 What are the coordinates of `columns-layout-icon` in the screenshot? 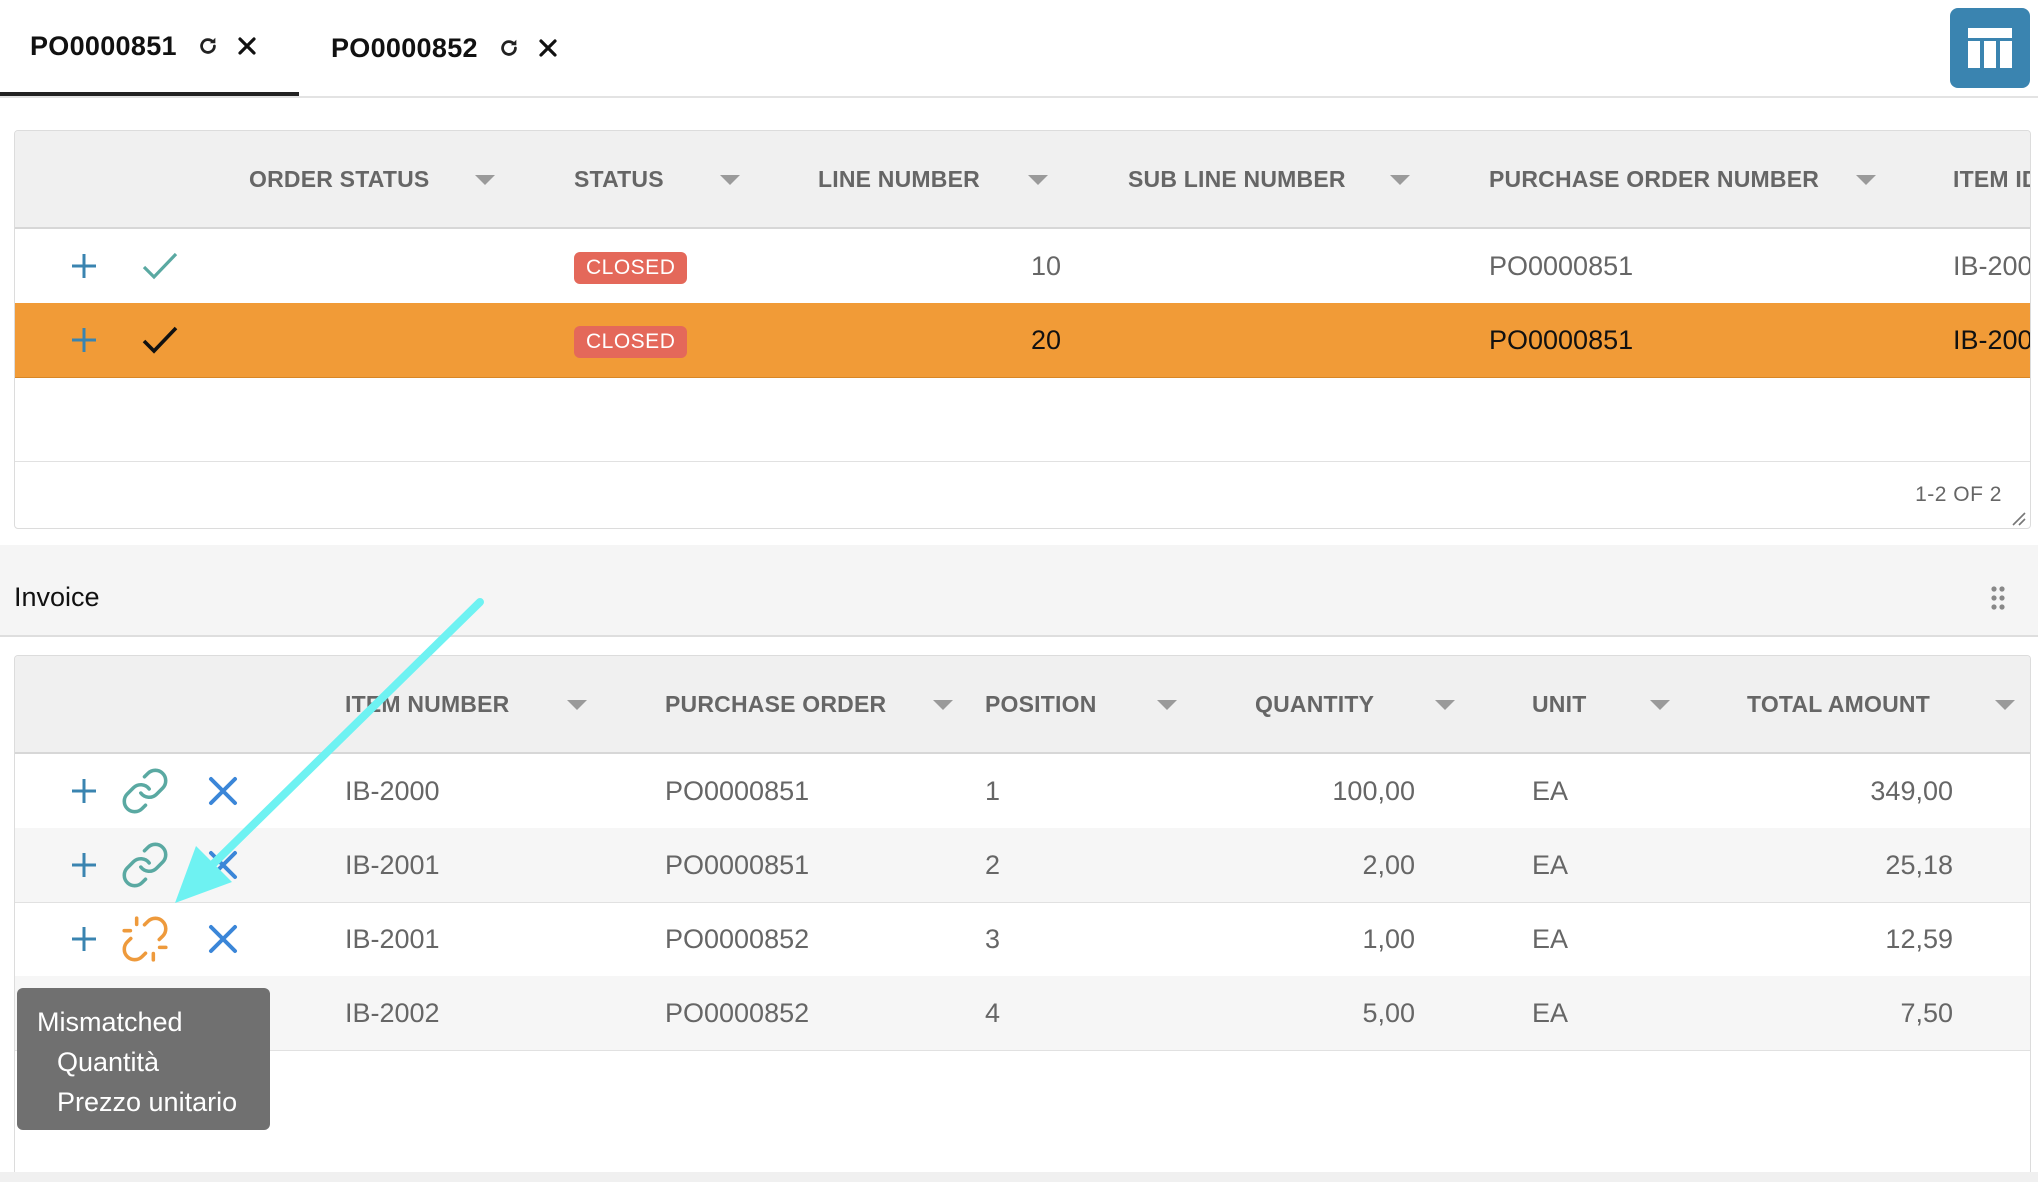 It's located at (1990, 48).